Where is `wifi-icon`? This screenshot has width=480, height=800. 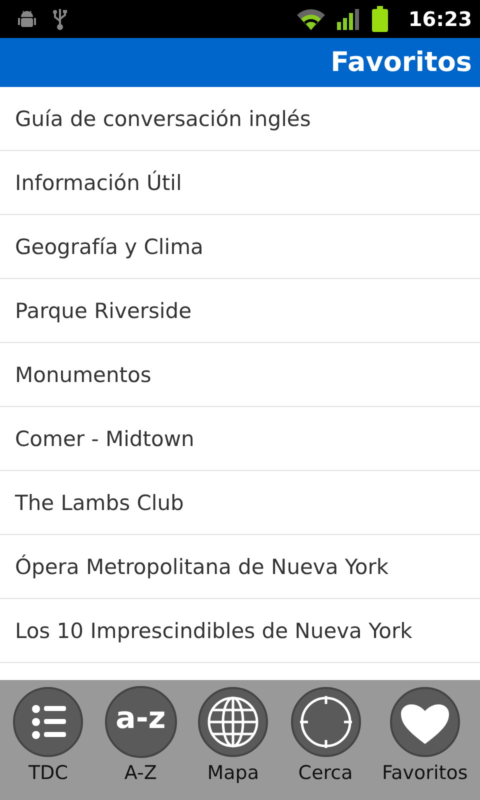
wifi-icon is located at coordinates (311, 19).